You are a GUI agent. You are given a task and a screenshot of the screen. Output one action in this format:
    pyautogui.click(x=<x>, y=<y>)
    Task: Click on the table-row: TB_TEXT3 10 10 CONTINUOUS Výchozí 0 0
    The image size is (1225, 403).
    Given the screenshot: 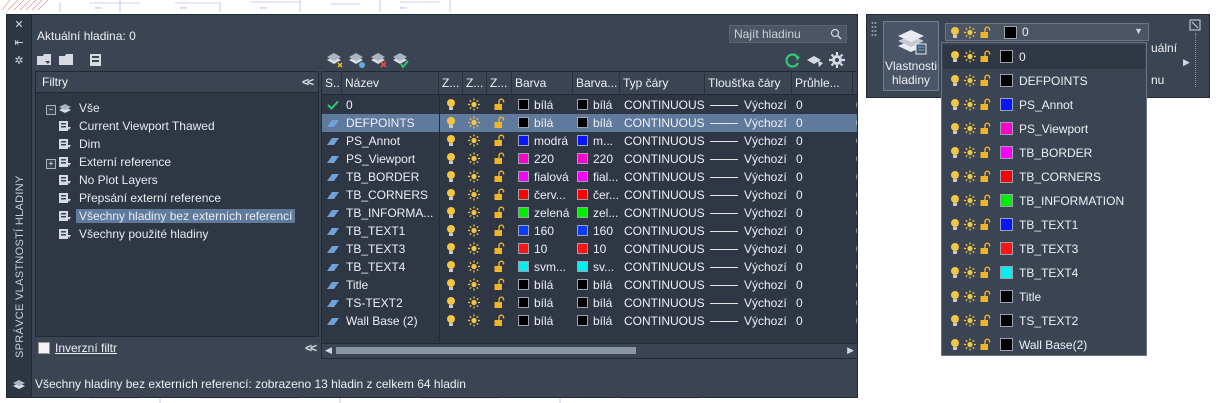 What is the action you would take?
    pyautogui.click(x=589, y=249)
    